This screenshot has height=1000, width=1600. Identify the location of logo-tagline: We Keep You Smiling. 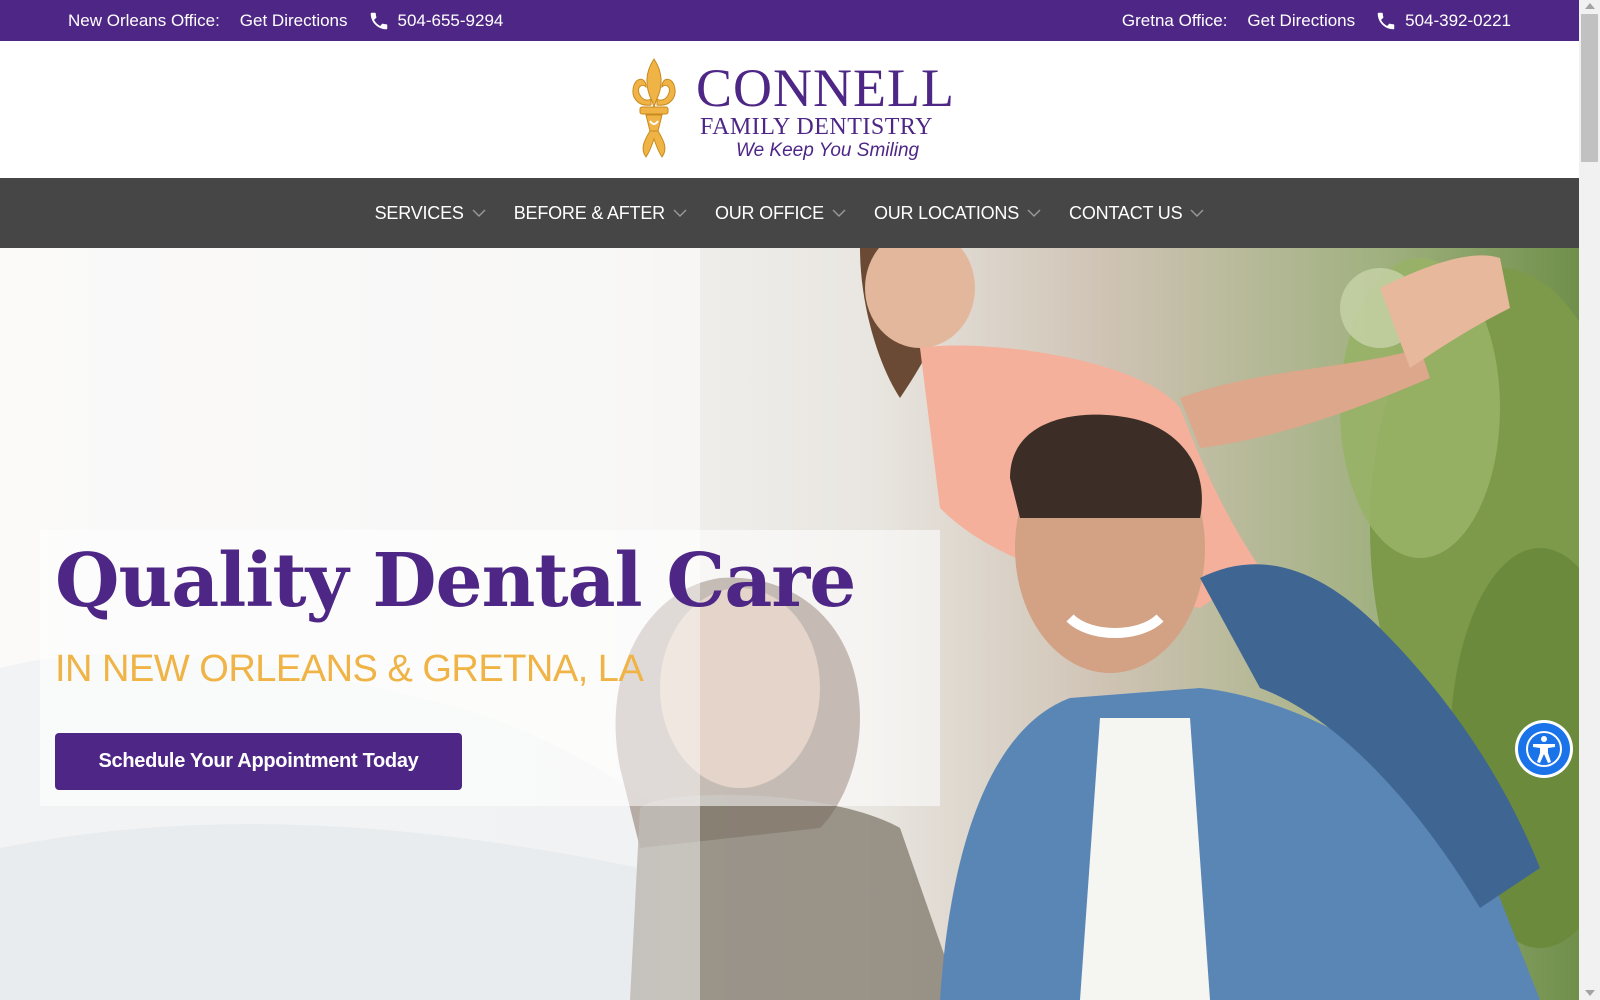
(828, 150).